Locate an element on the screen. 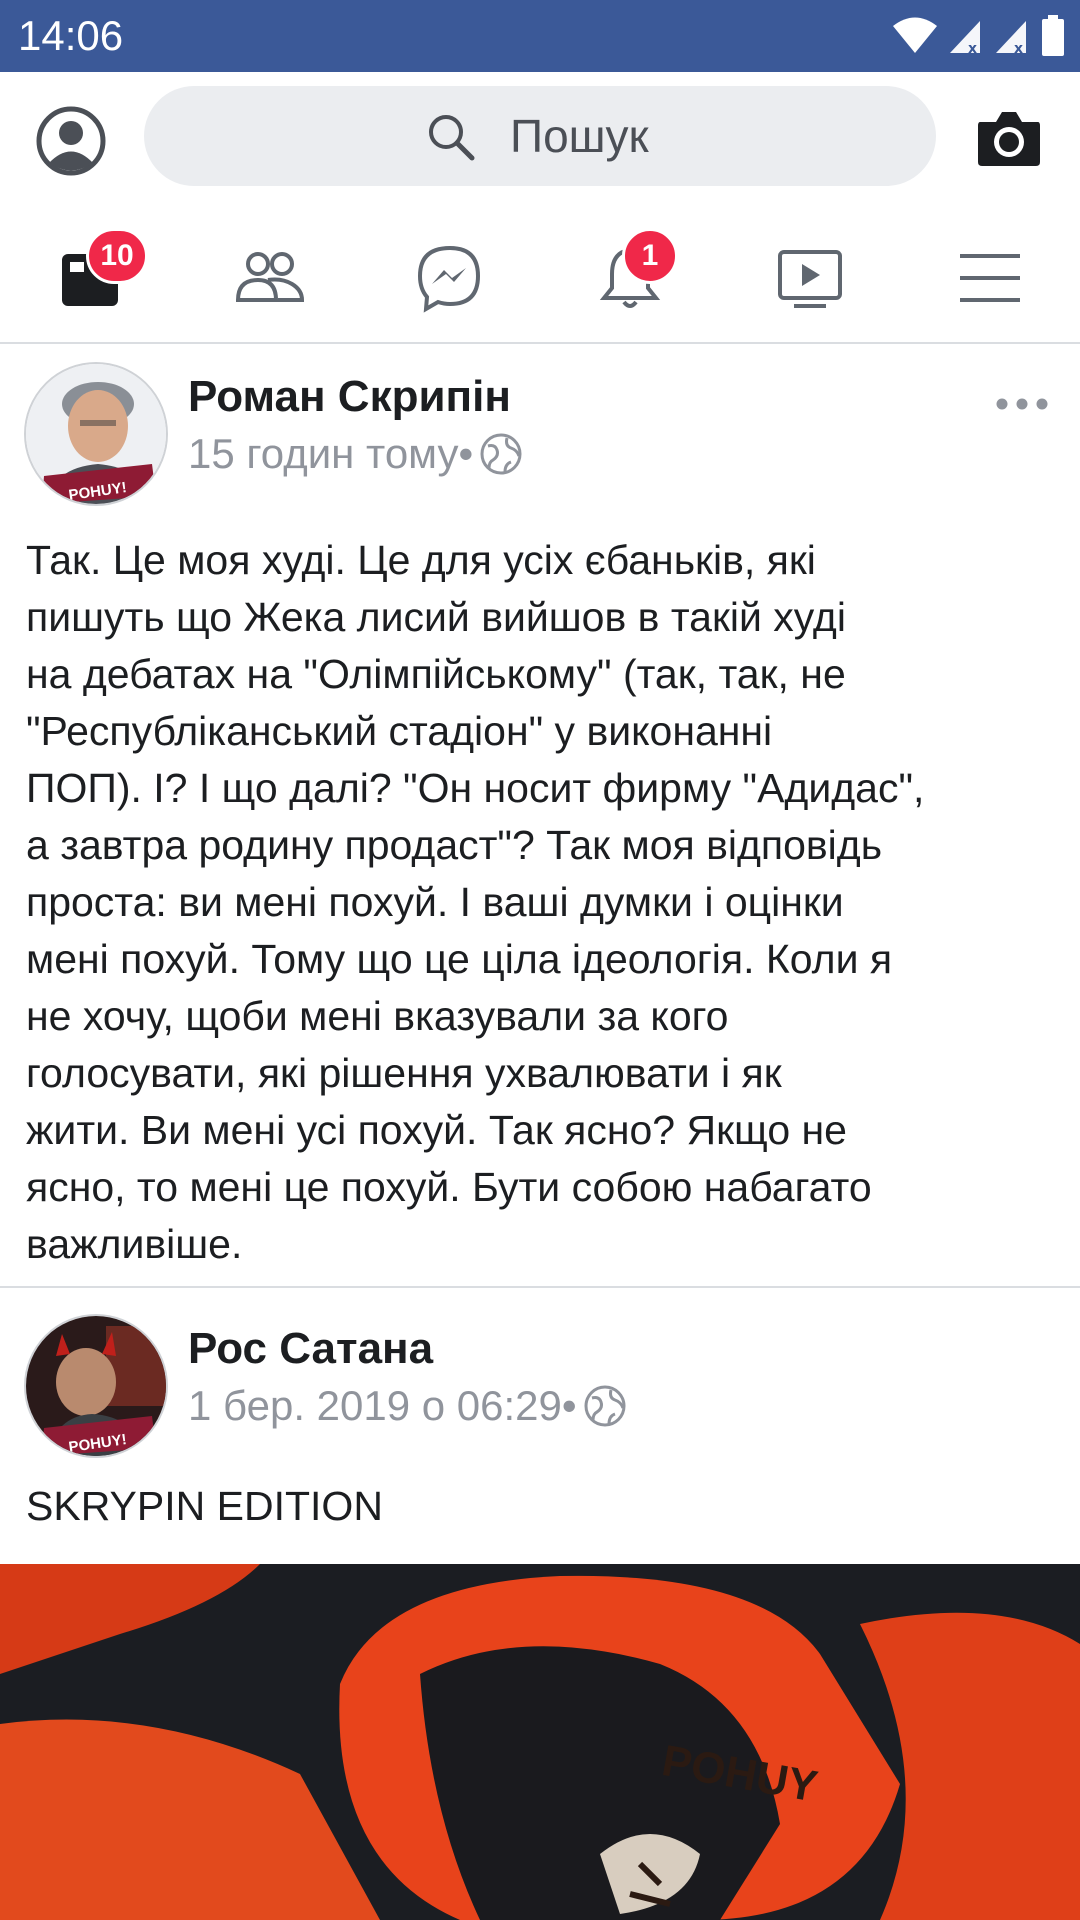  news-feed-badge: 10 is located at coordinates (117, 256).